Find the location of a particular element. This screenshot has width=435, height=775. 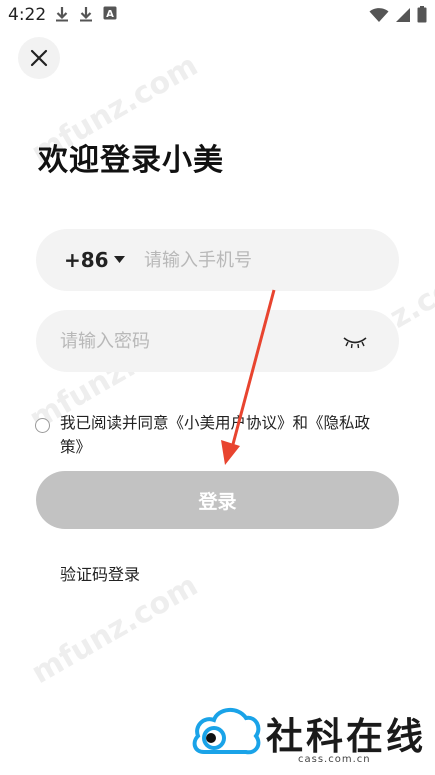

close-button is located at coordinates (39, 58).